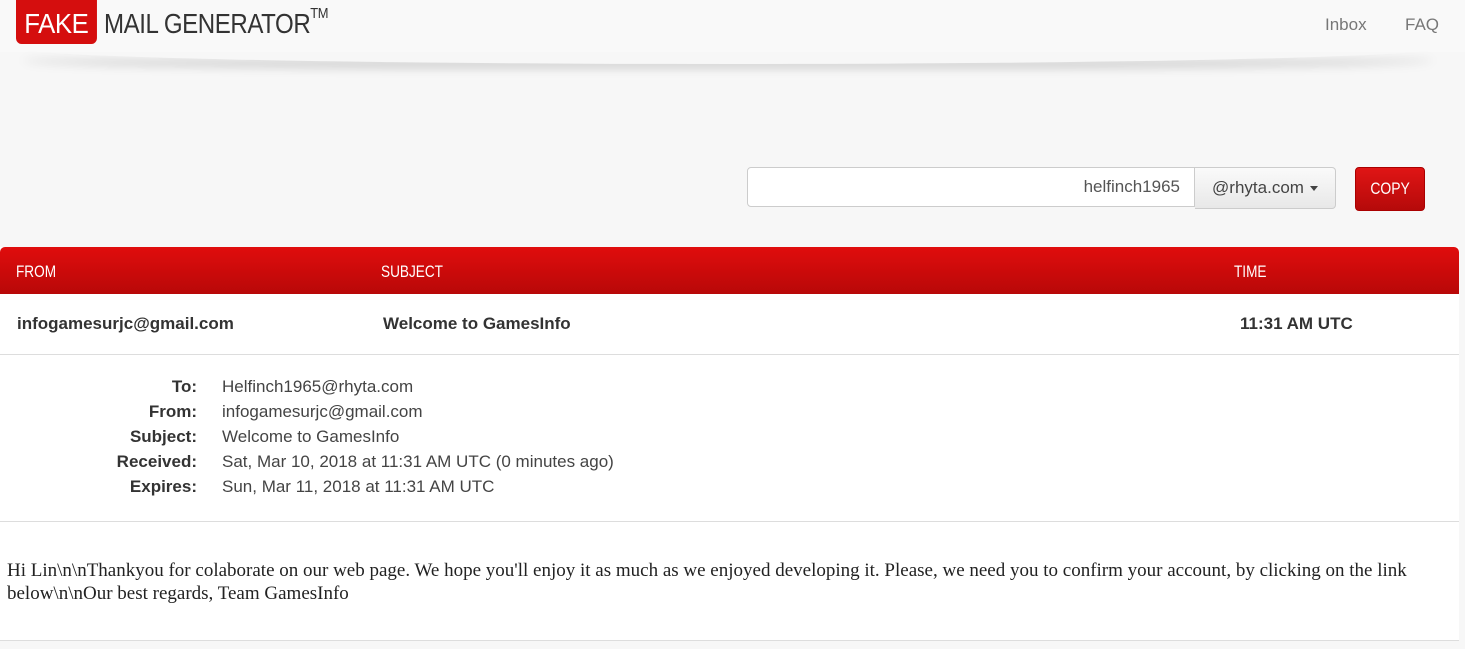  I want to click on email-address-group: @rhyta.com, so click(1041, 188).